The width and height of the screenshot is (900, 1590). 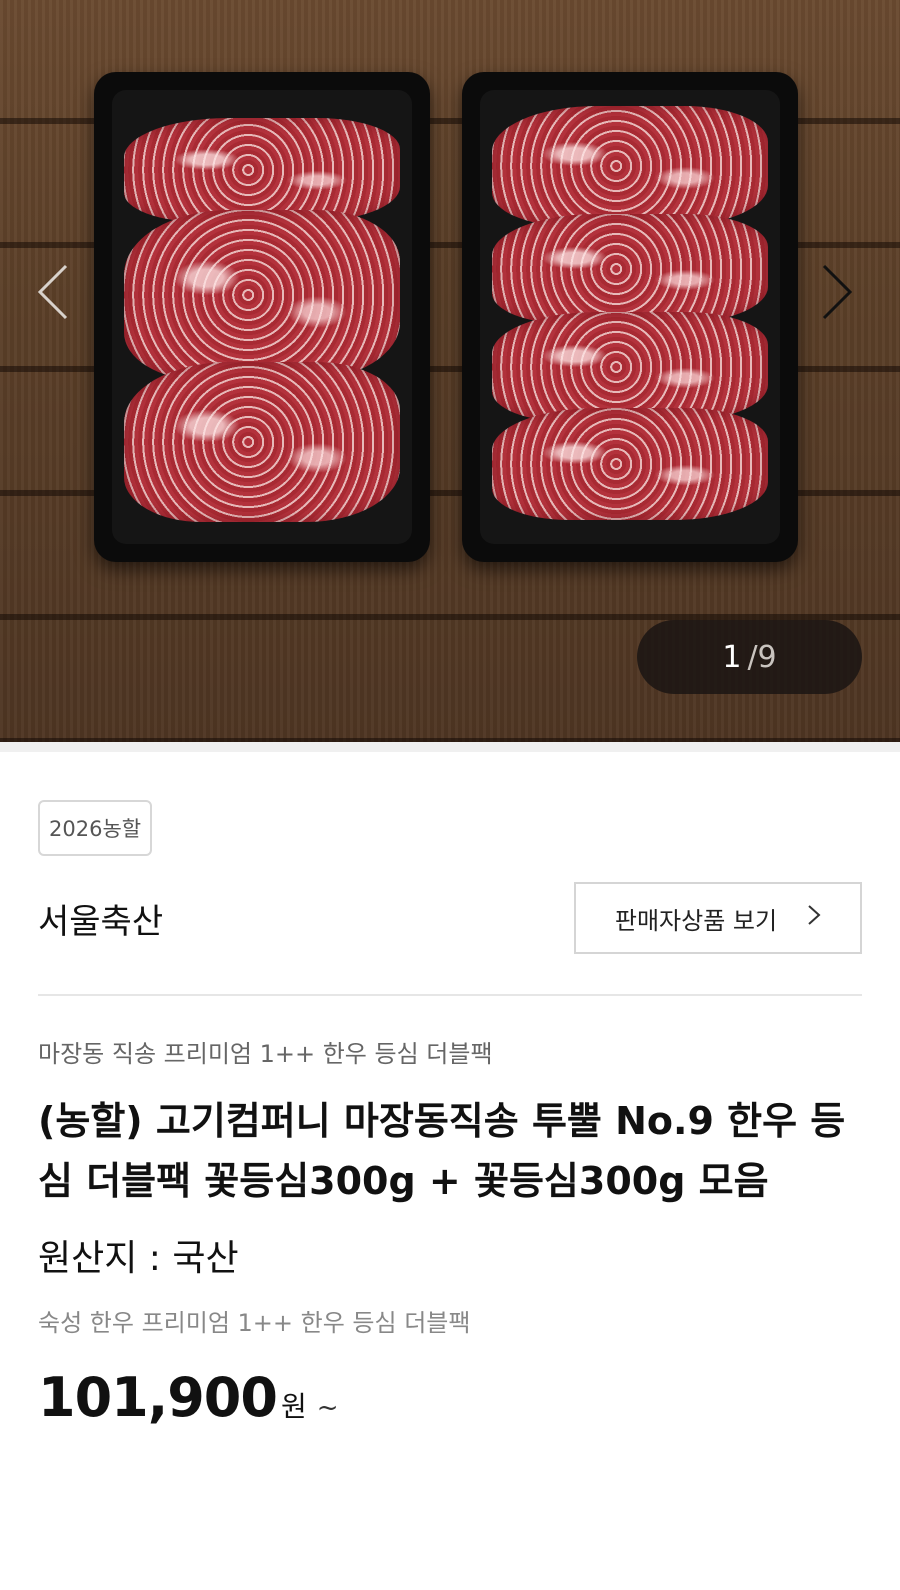 What do you see at coordinates (696, 920) in the screenshot?
I see `seller-products-label: 판매자상품 보기` at bounding box center [696, 920].